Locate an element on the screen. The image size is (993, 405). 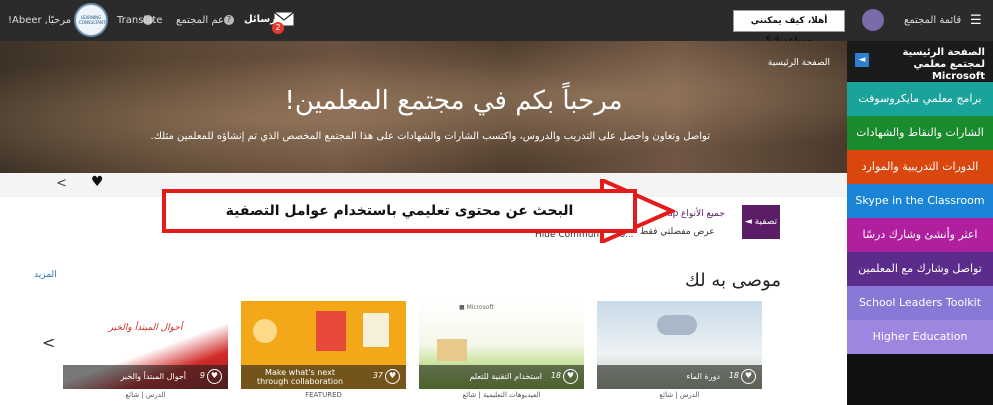
breadcrumb-home: الصفحة الرئيسية is located at coordinates (799, 63).